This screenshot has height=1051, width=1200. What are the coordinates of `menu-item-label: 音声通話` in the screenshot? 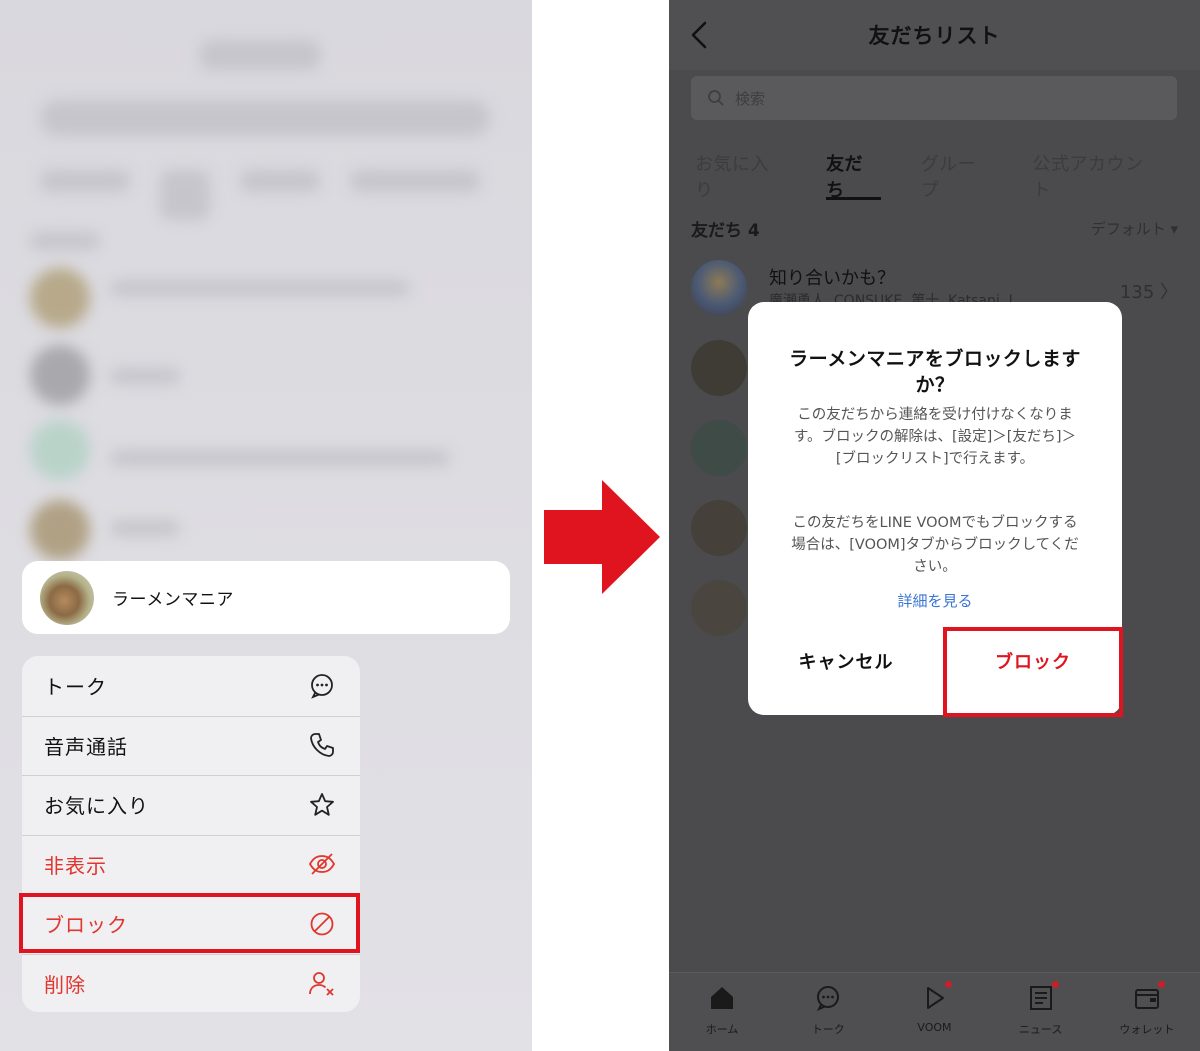 It's located at (86, 746).